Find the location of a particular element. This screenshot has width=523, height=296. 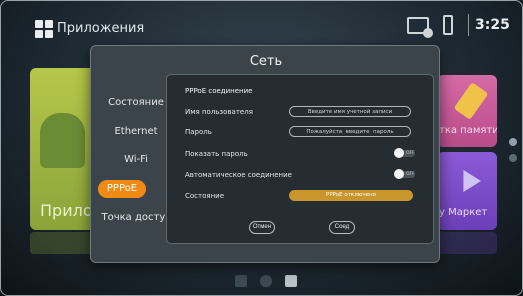

auto-connect-toggle: OFF is located at coordinates (404, 174).